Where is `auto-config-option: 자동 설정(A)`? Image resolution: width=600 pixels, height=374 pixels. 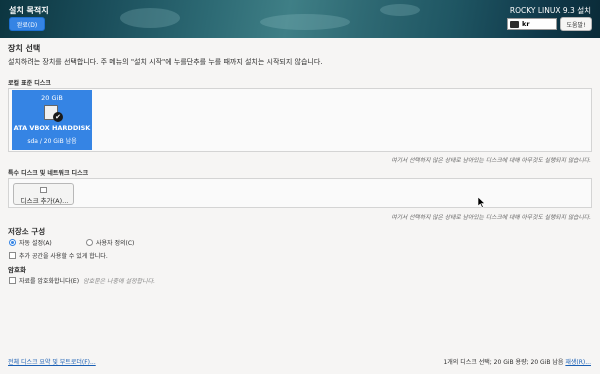 auto-config-option: 자동 설정(A) is located at coordinates (30, 242).